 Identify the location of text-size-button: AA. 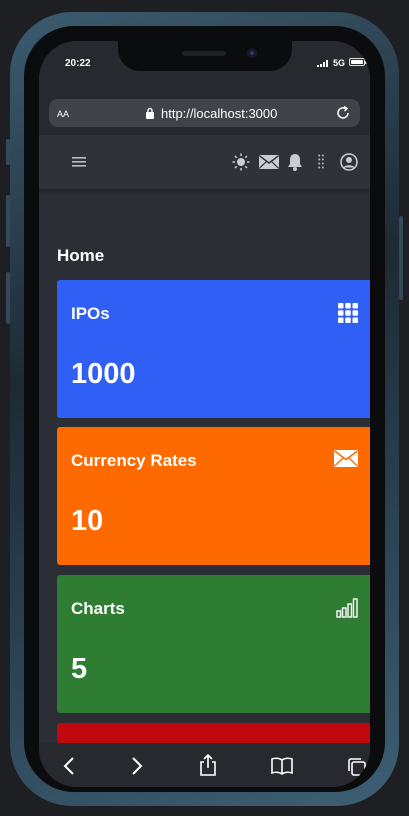
(63, 113).